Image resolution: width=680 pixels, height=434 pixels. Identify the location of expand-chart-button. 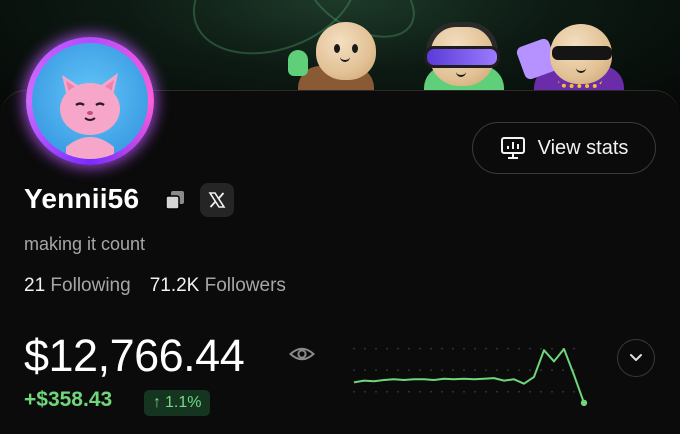
(636, 358).